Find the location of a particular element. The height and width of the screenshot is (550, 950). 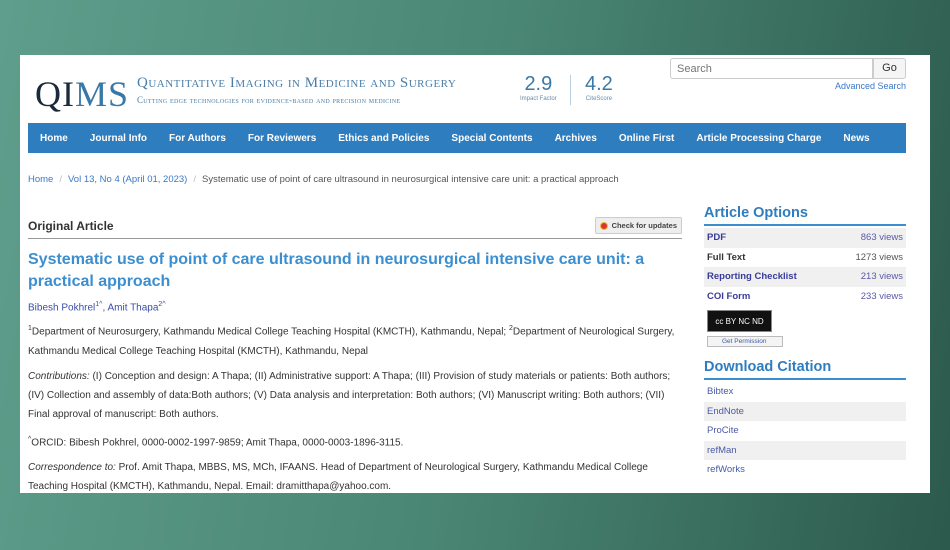

nav-news: News is located at coordinates (856, 138).